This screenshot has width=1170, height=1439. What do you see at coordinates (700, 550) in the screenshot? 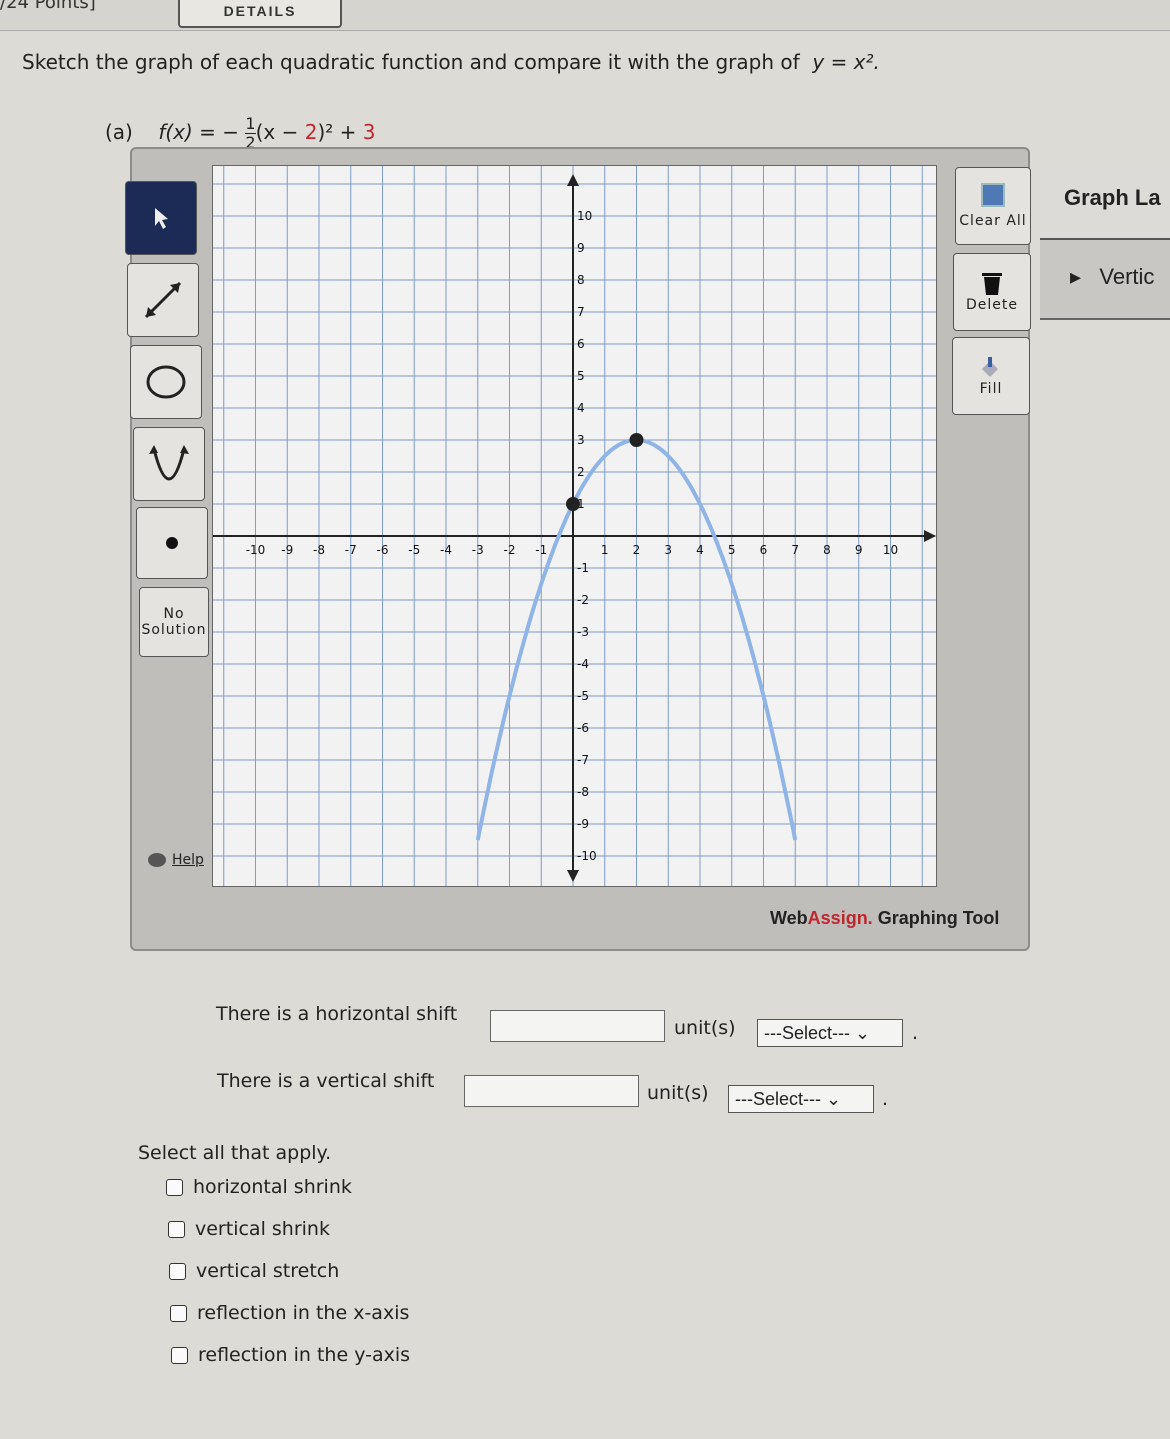
I see `x-tick-label: 4` at bounding box center [700, 550].